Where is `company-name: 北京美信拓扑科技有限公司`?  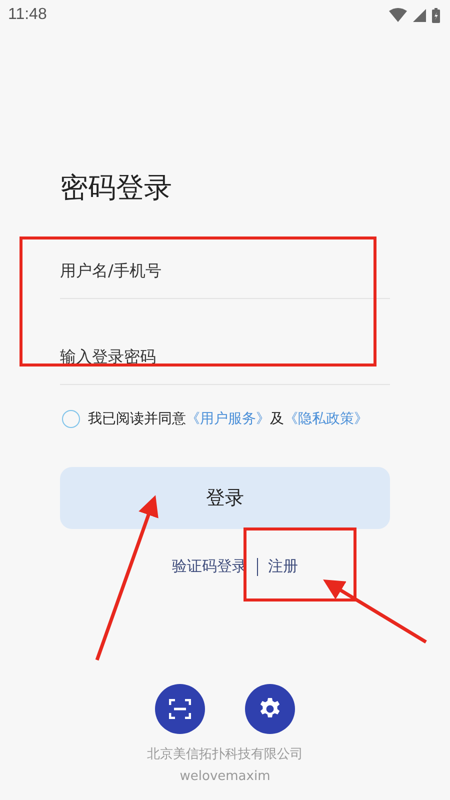 company-name: 北京美信拓扑科技有限公司 is located at coordinates (225, 755).